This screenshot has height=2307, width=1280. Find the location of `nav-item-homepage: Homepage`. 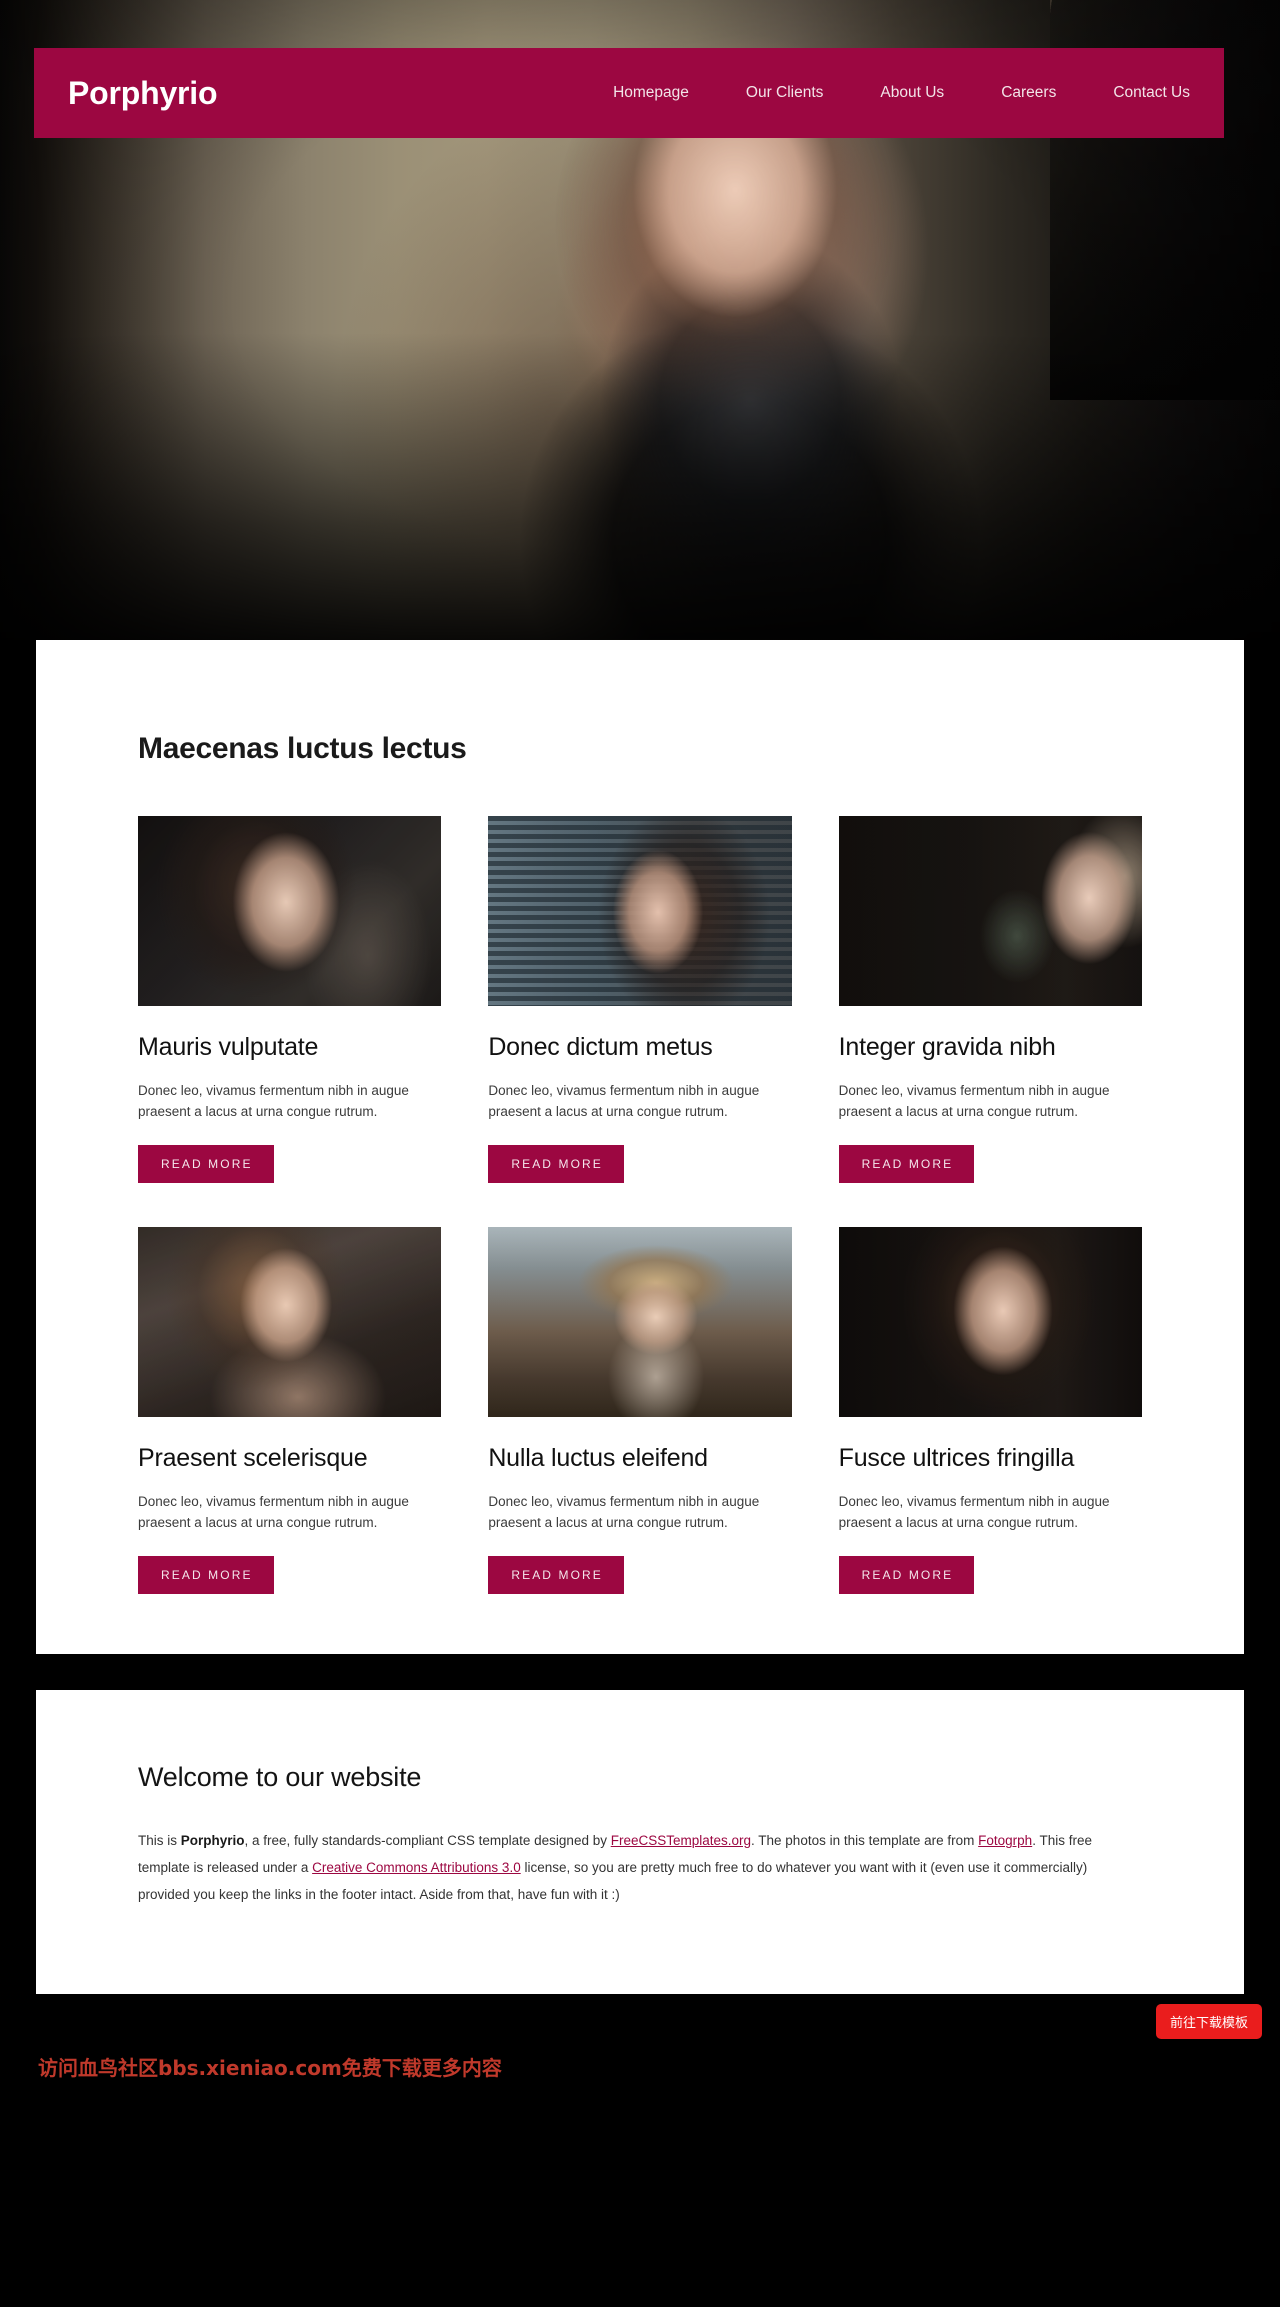

nav-item-homepage: Homepage is located at coordinates (651, 93).